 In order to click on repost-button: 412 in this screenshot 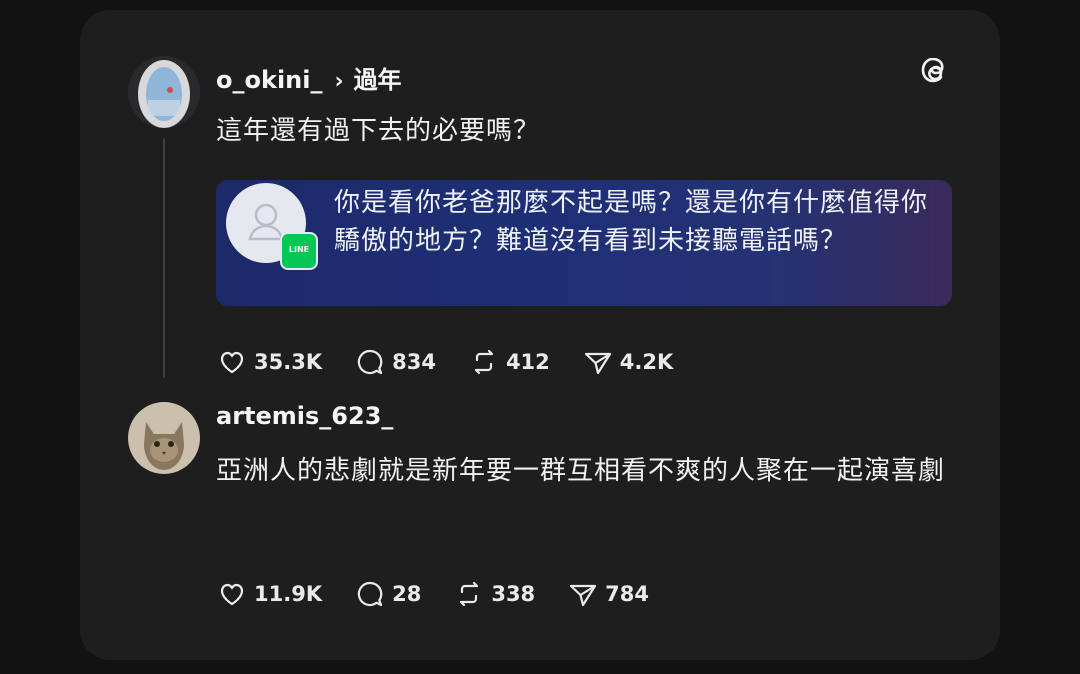, I will do `click(509, 362)`.